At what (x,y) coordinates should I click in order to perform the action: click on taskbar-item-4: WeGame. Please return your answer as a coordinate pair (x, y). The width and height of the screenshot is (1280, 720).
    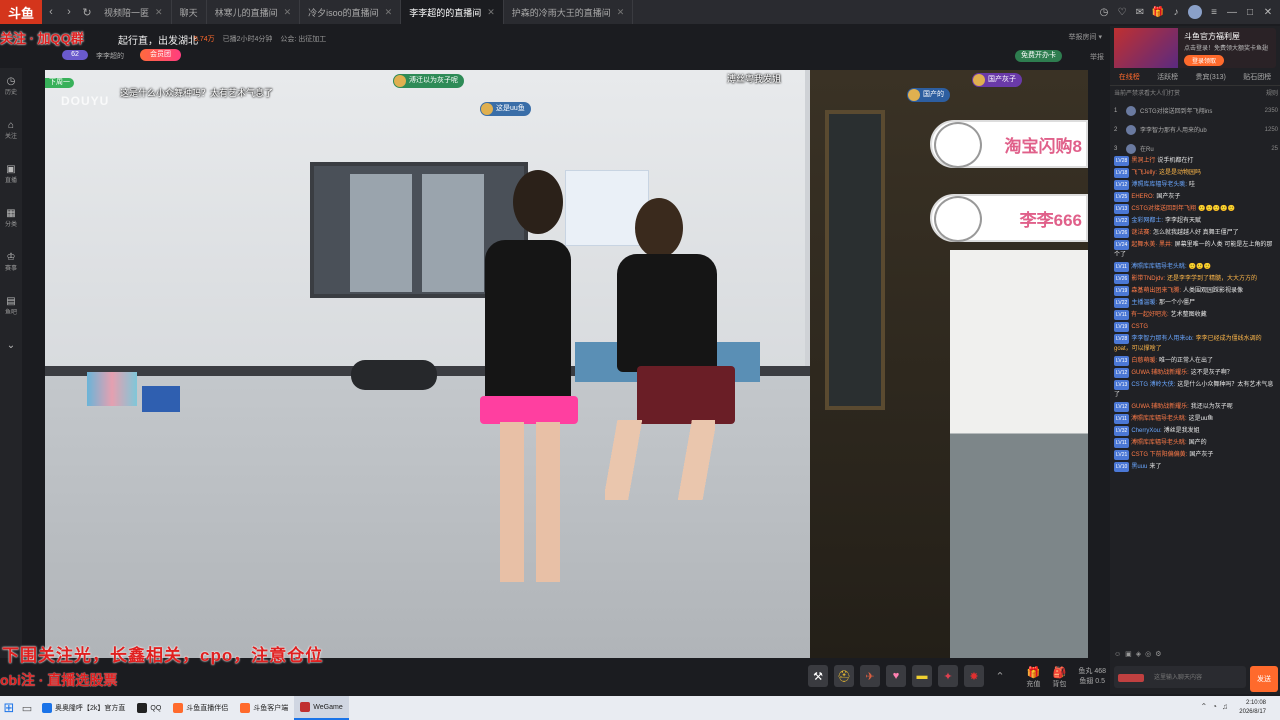
    Looking at the image, I should click on (321, 708).